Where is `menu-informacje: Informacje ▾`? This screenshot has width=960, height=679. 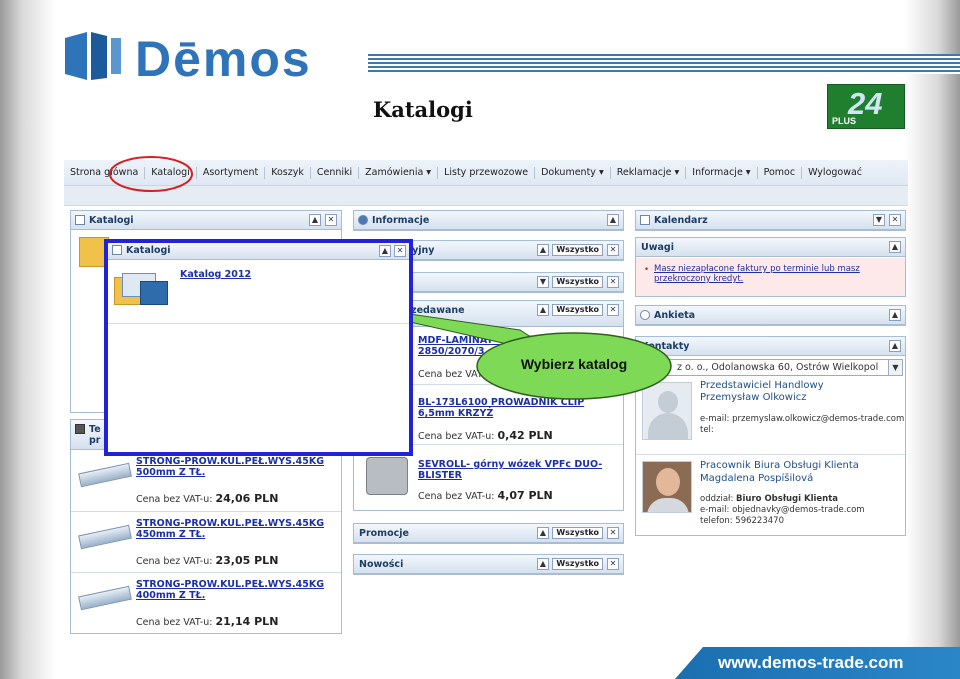 menu-informacje: Informacje ▾ is located at coordinates (722, 172).